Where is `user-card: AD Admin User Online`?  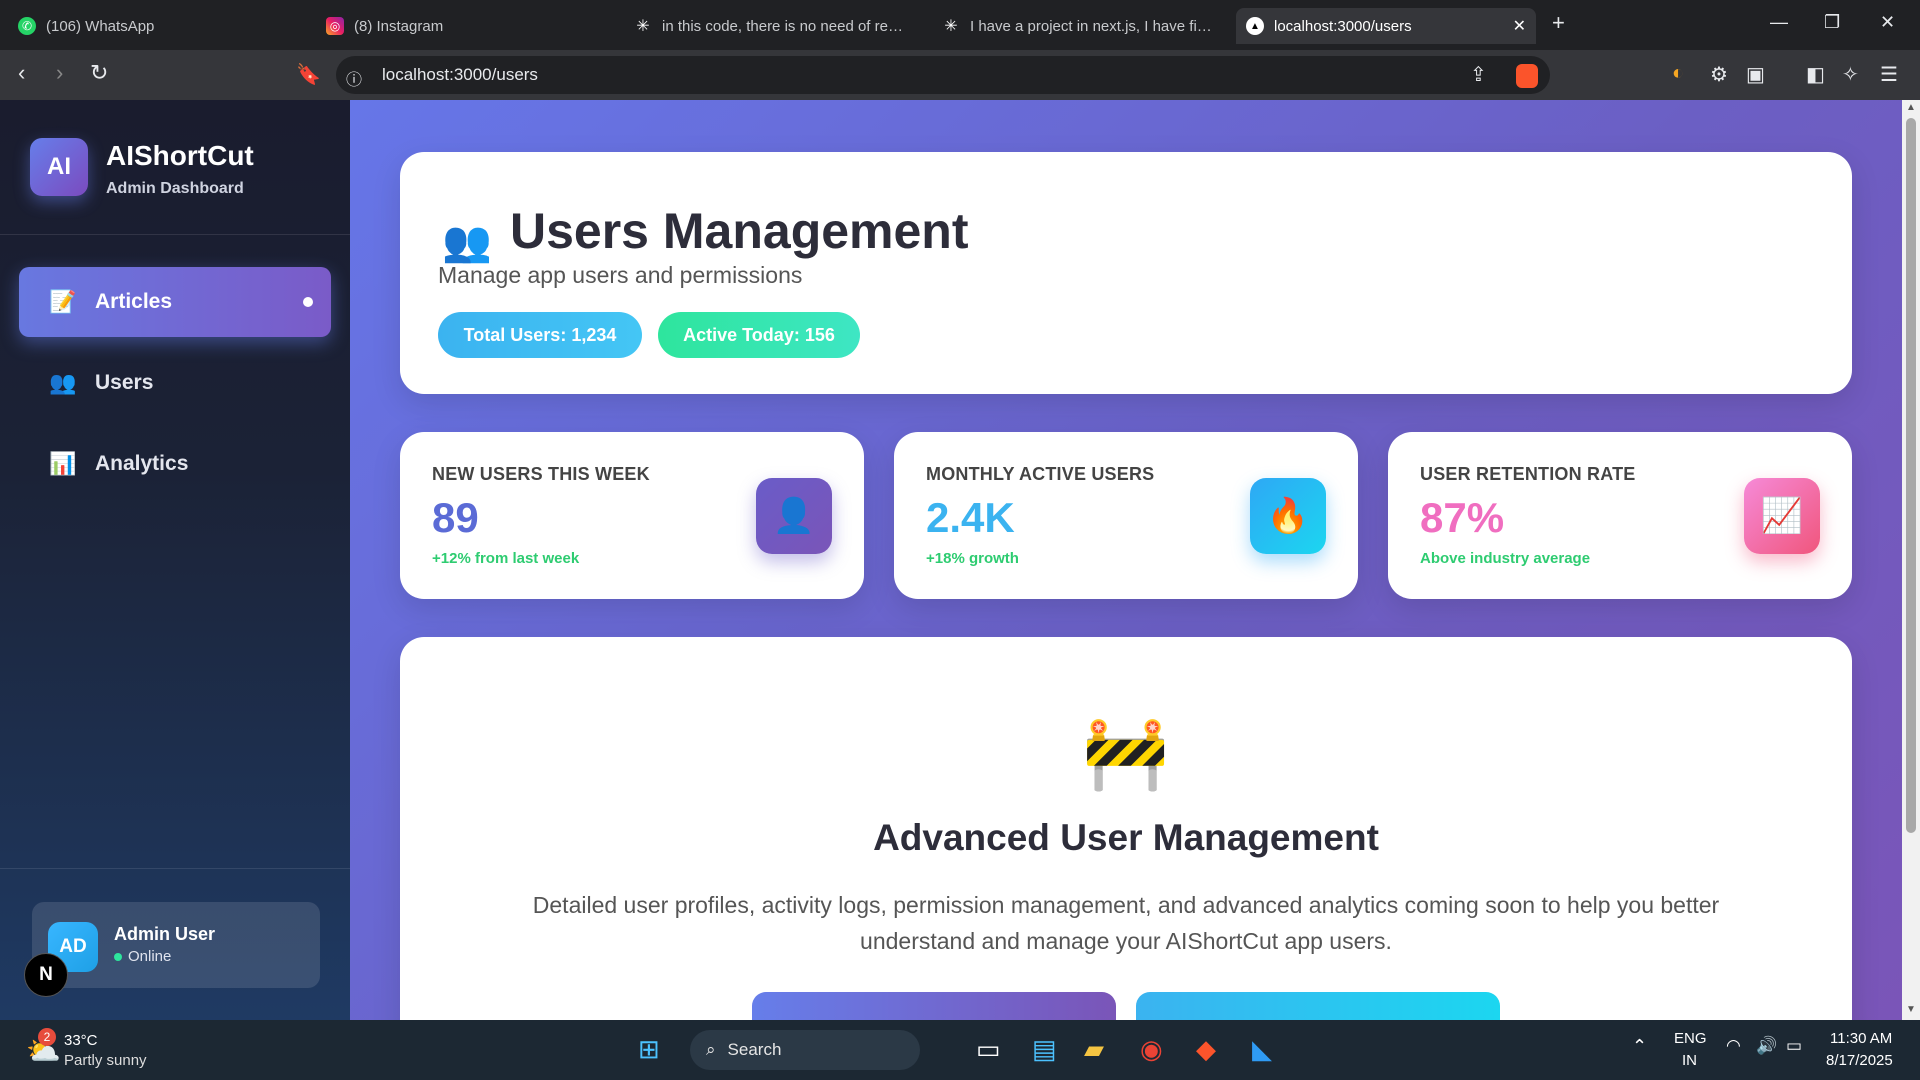
user-card: AD Admin User Online is located at coordinates (176, 945).